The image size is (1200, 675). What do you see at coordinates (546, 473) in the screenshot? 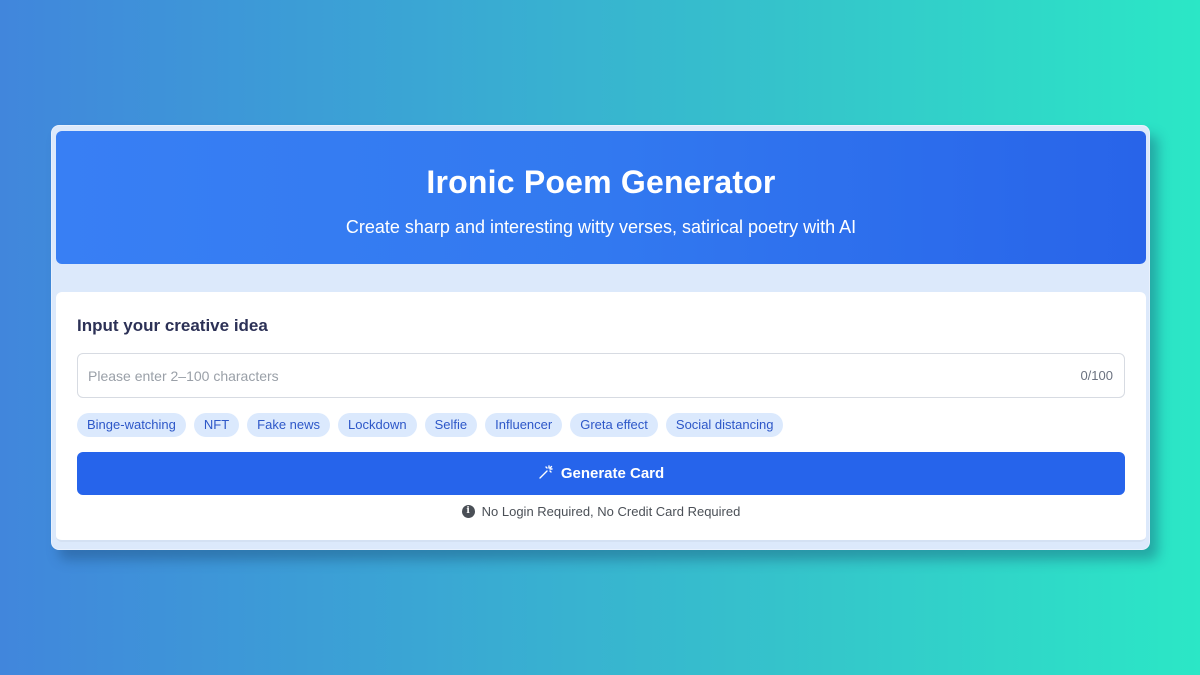
I see `magic-wand-icon` at bounding box center [546, 473].